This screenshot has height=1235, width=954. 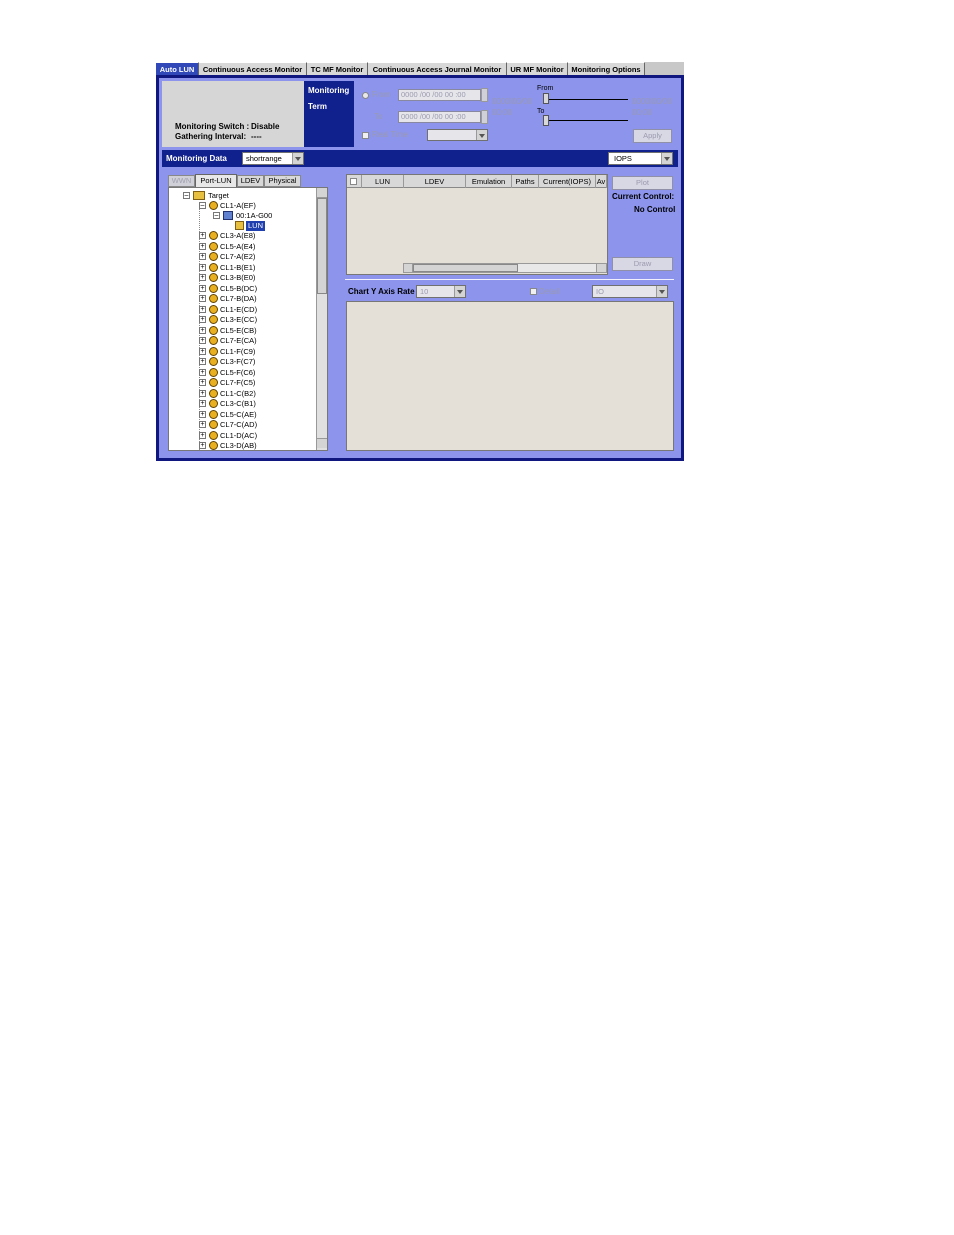 What do you see at coordinates (512, 101) in the screenshot?
I see `range-start-date: 0000/00/00` at bounding box center [512, 101].